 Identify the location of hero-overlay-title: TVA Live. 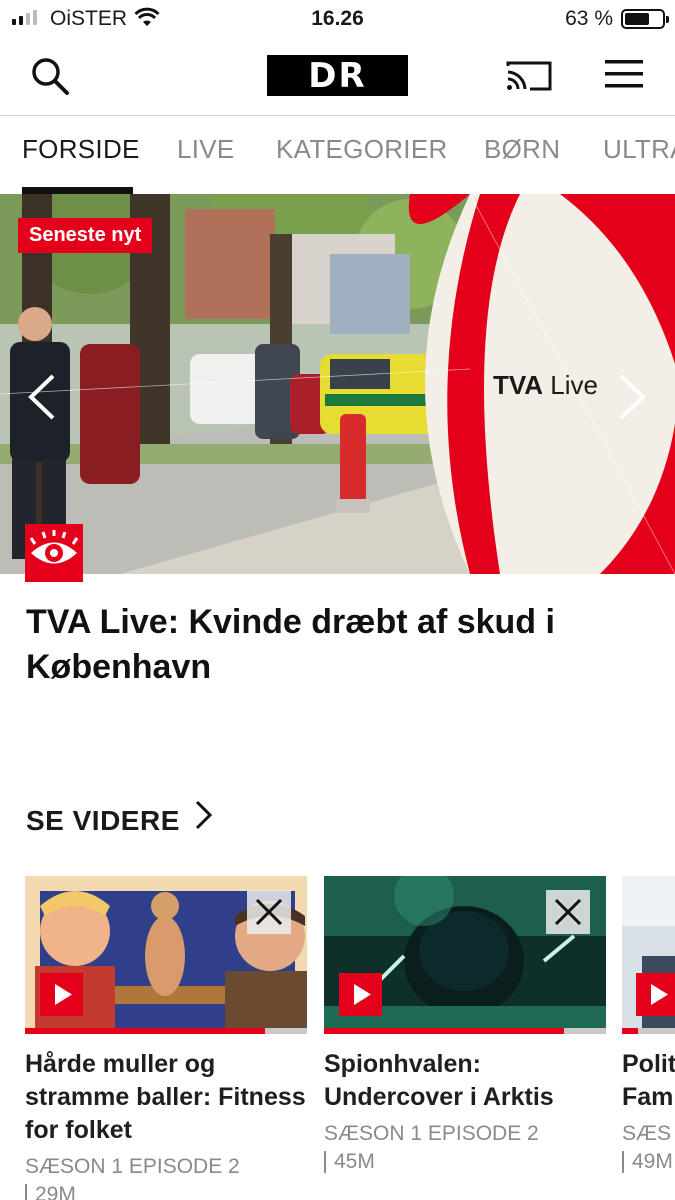
(545, 385).